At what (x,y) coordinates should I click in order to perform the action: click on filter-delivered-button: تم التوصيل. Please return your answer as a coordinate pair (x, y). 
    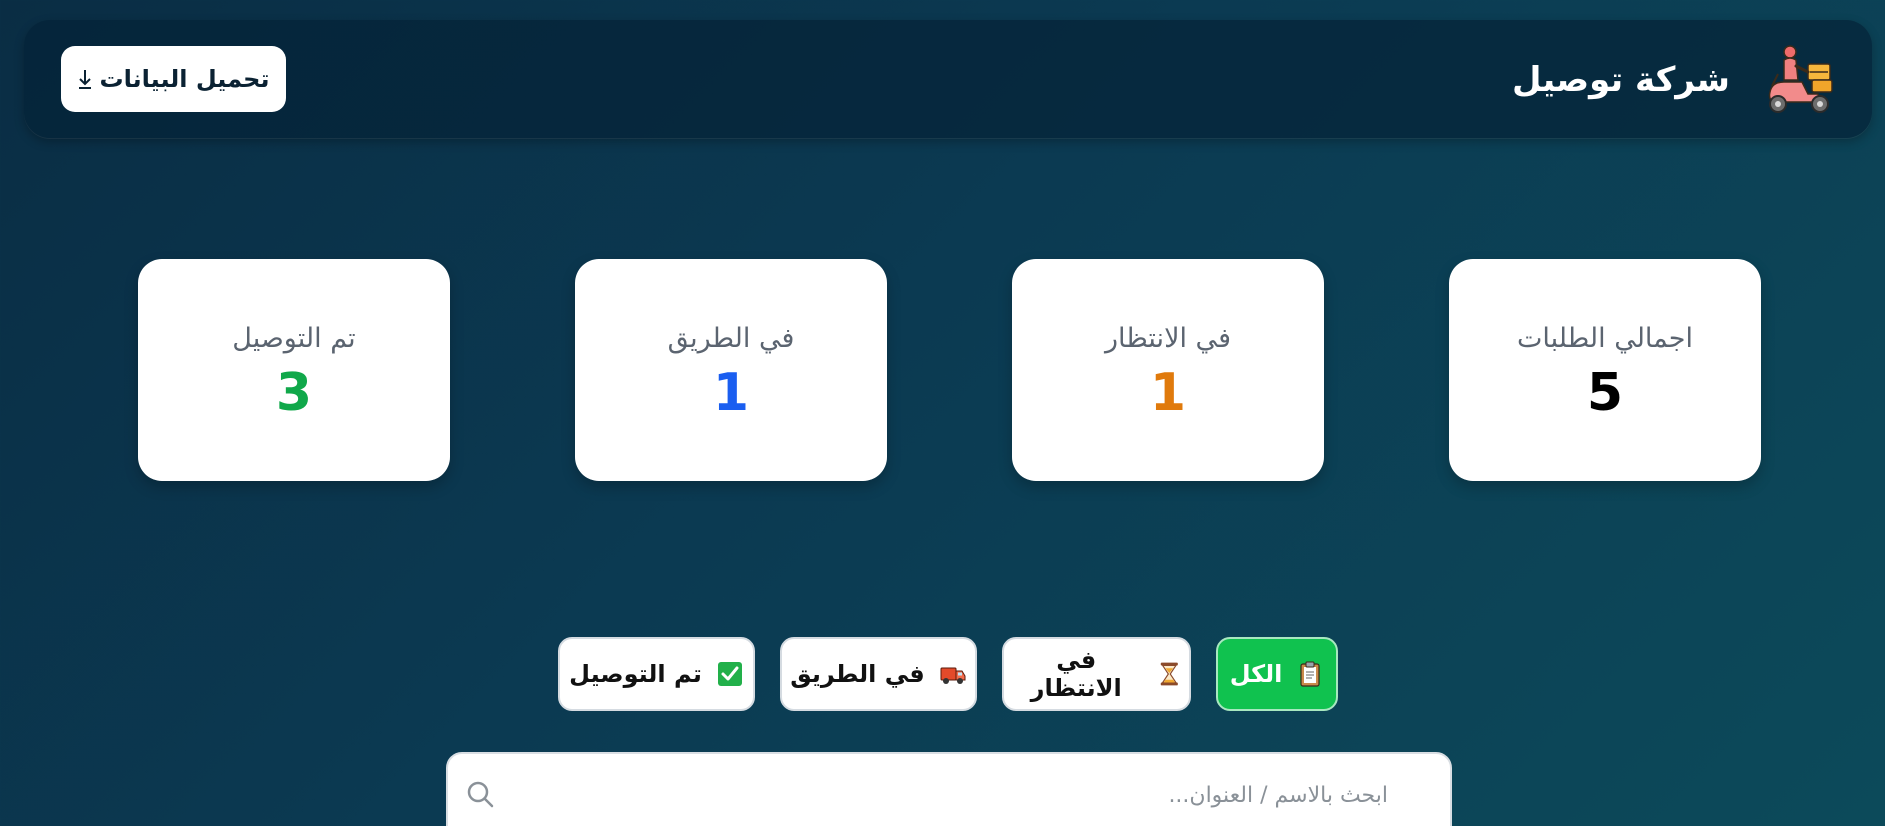
    Looking at the image, I should click on (656, 674).